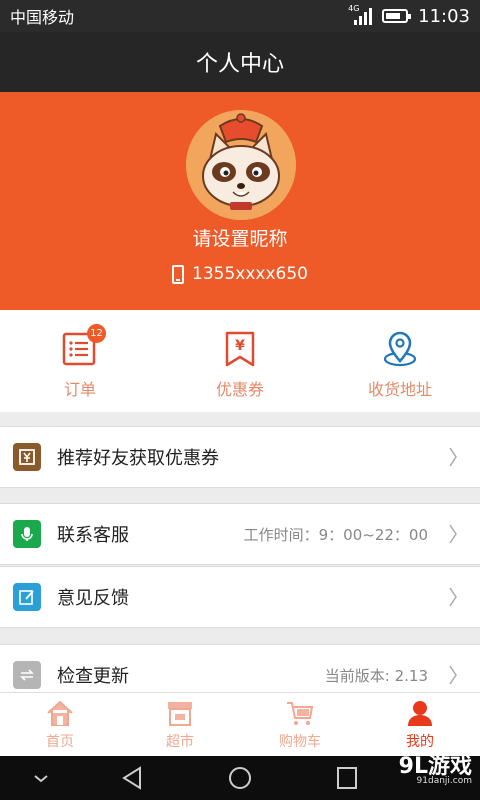  I want to click on title-bar: 个人中心, so click(240, 62).